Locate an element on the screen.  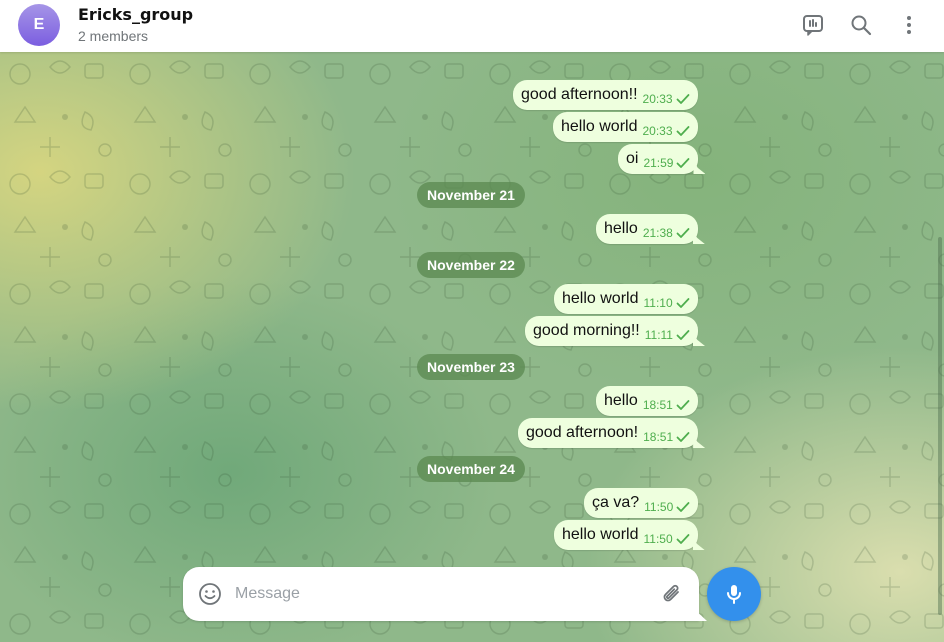
message-text: good morning!! is located at coordinates (586, 330).